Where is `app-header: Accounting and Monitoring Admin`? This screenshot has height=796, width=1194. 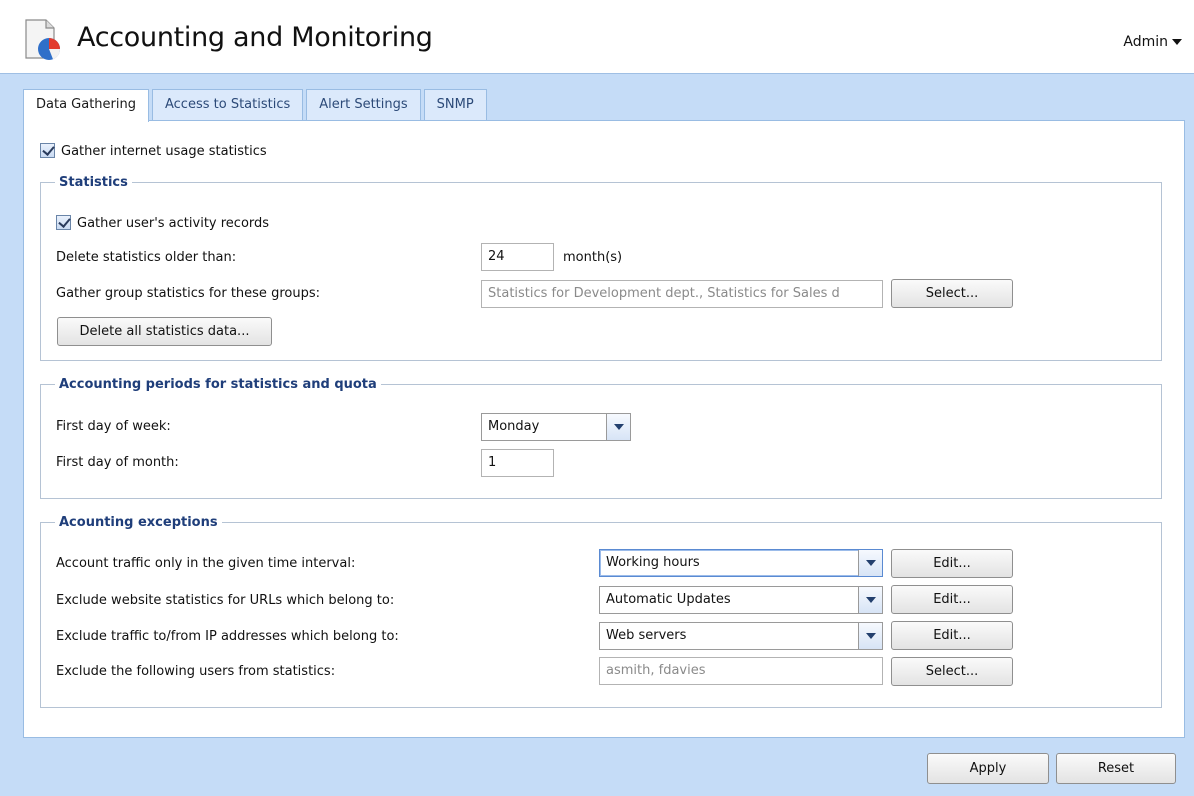
app-header: Accounting and Monitoring Admin is located at coordinates (597, 37).